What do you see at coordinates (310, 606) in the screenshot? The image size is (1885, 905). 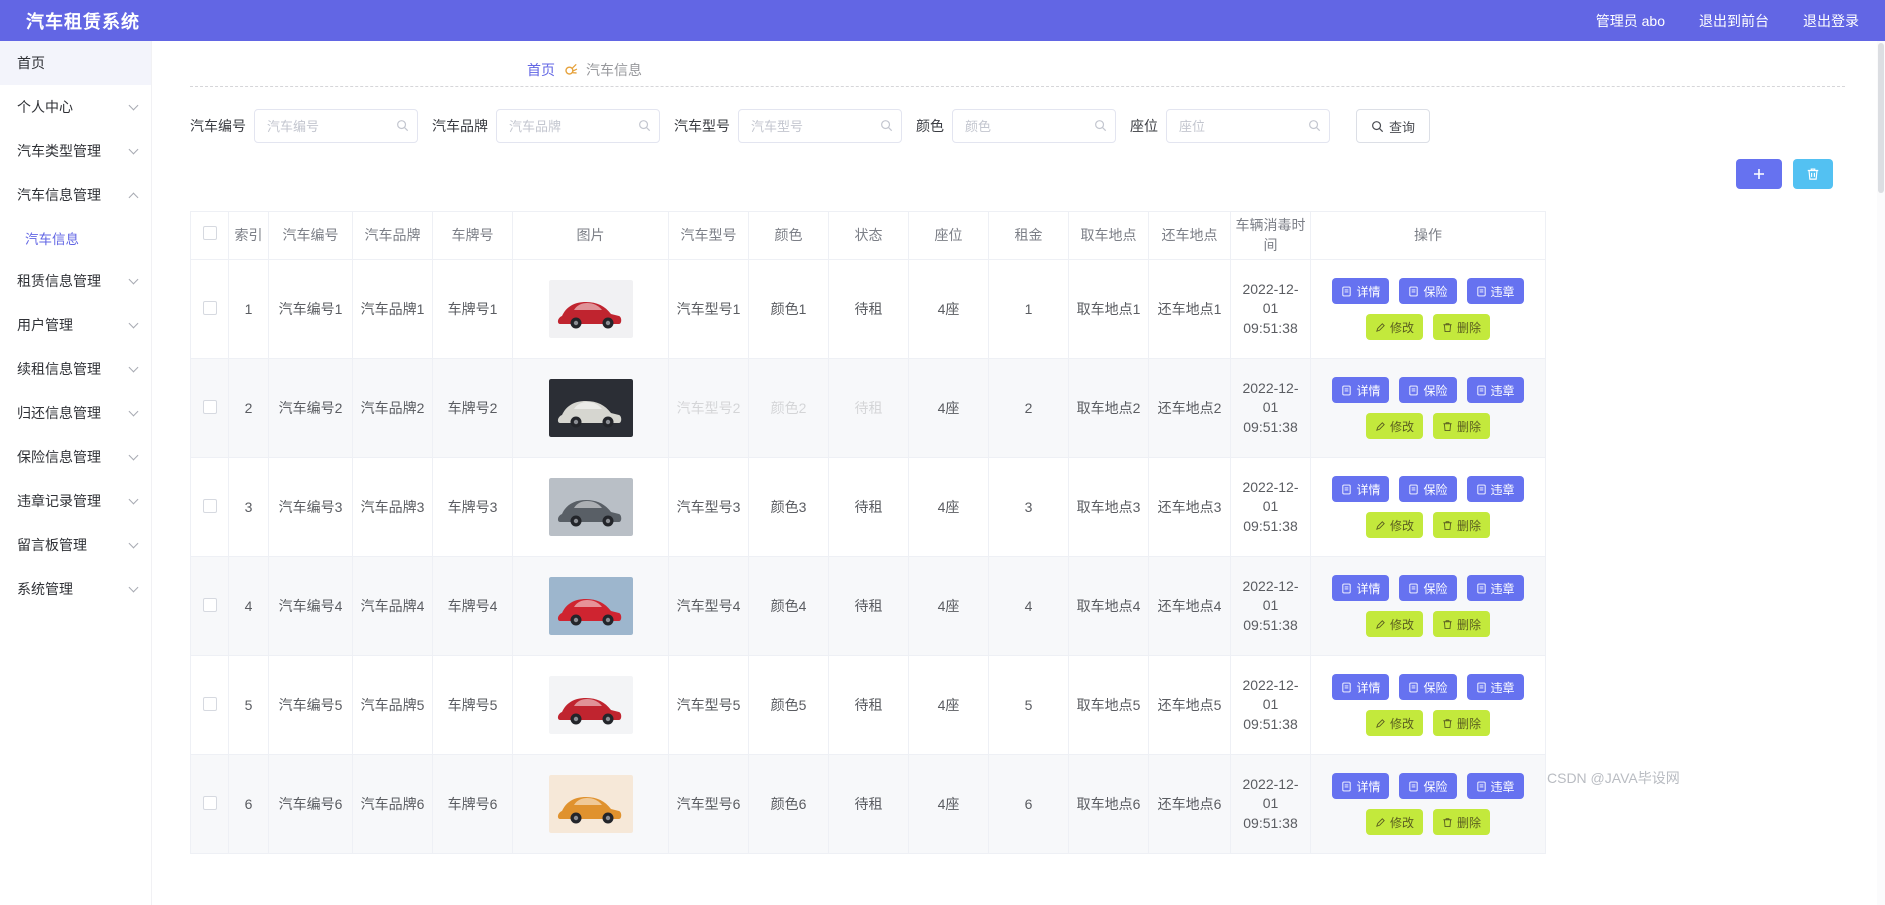 I see `cell-car-code: 汽车编号4` at bounding box center [310, 606].